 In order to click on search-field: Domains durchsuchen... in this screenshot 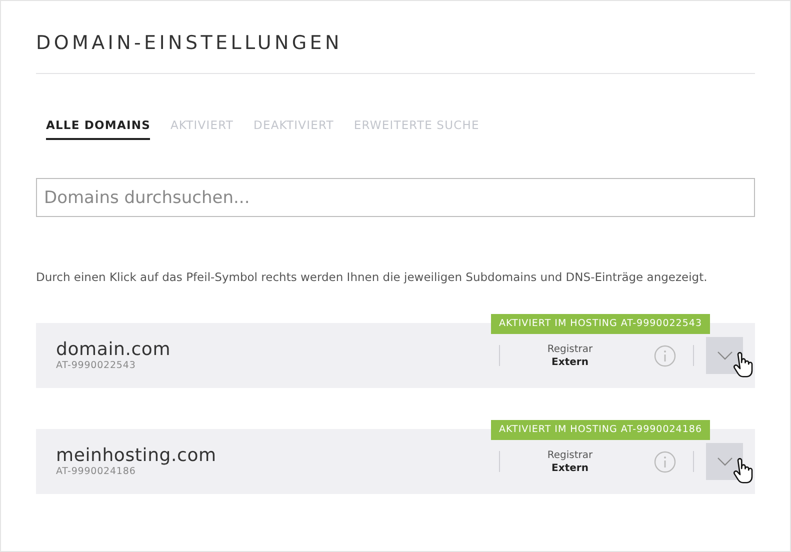, I will do `click(395, 197)`.